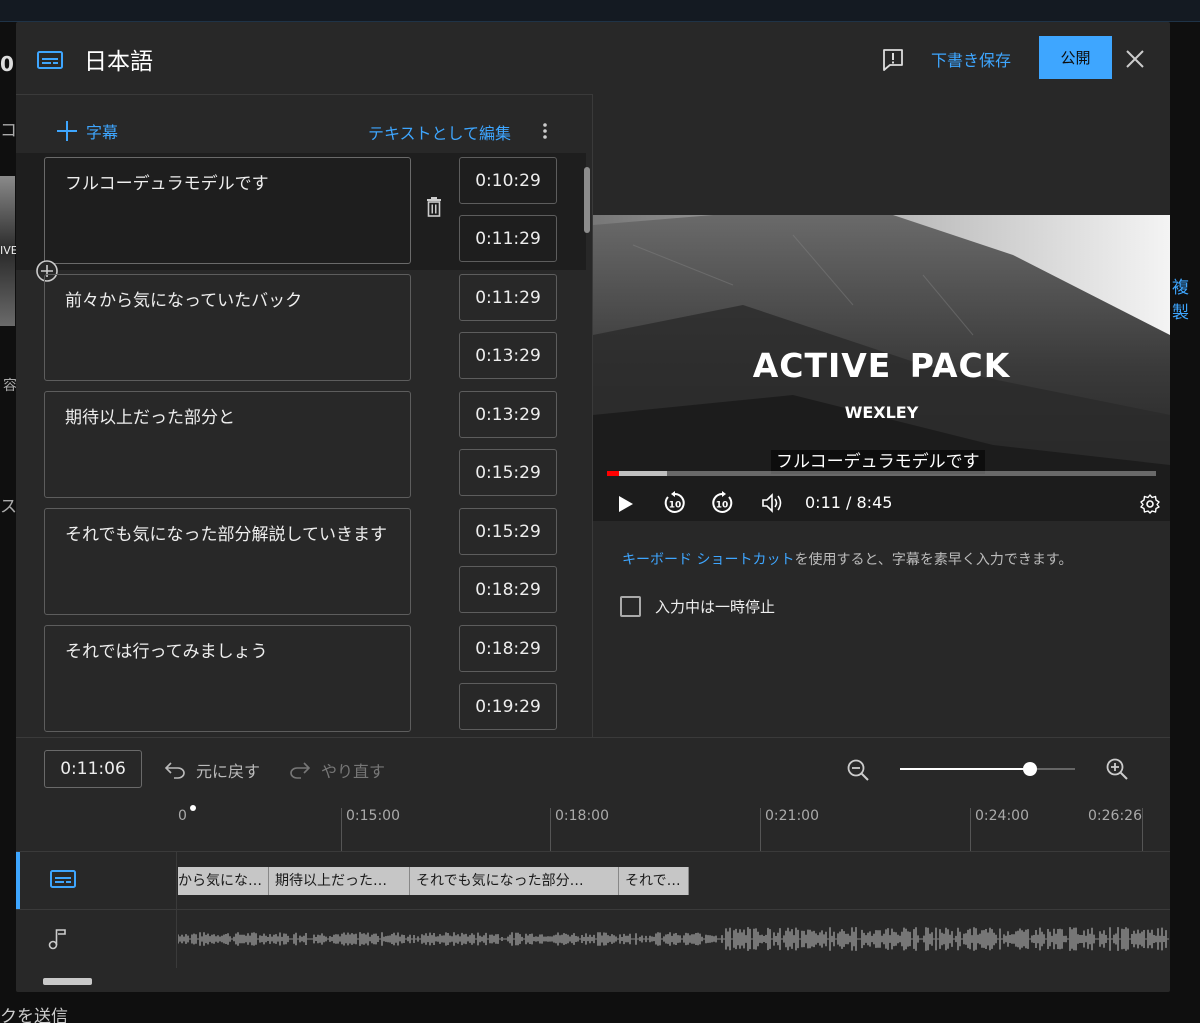 The image size is (1200, 1023). Describe the element at coordinates (434, 207) in the screenshot. I see `delete-icon` at that location.